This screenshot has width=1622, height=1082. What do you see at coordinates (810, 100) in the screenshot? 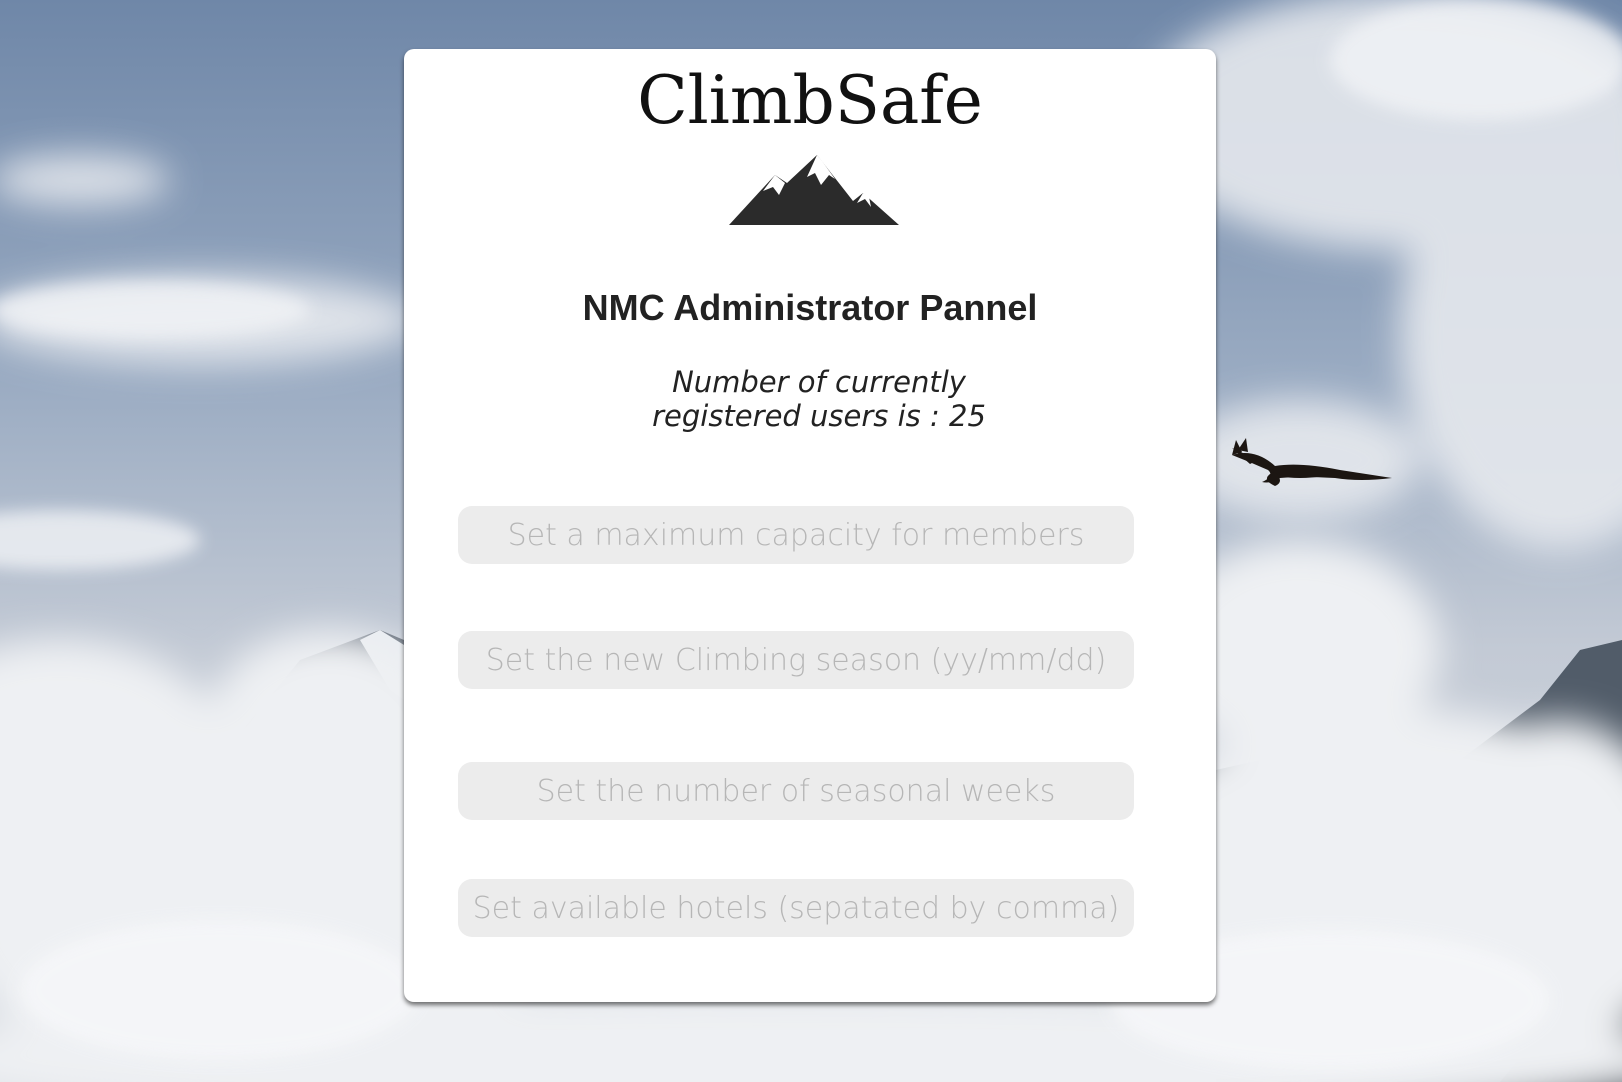
I see `app-title: ClimbSafe` at bounding box center [810, 100].